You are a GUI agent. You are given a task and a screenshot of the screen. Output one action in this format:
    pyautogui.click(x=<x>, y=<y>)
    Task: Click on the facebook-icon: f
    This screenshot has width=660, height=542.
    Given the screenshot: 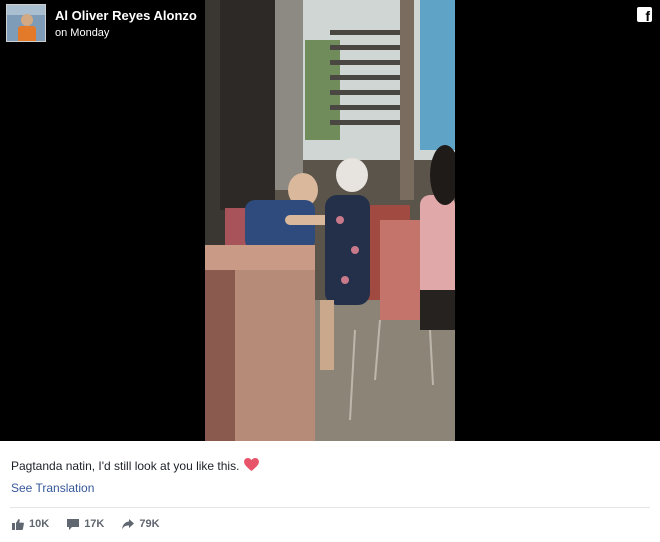 What is the action you would take?
    pyautogui.click(x=644, y=15)
    